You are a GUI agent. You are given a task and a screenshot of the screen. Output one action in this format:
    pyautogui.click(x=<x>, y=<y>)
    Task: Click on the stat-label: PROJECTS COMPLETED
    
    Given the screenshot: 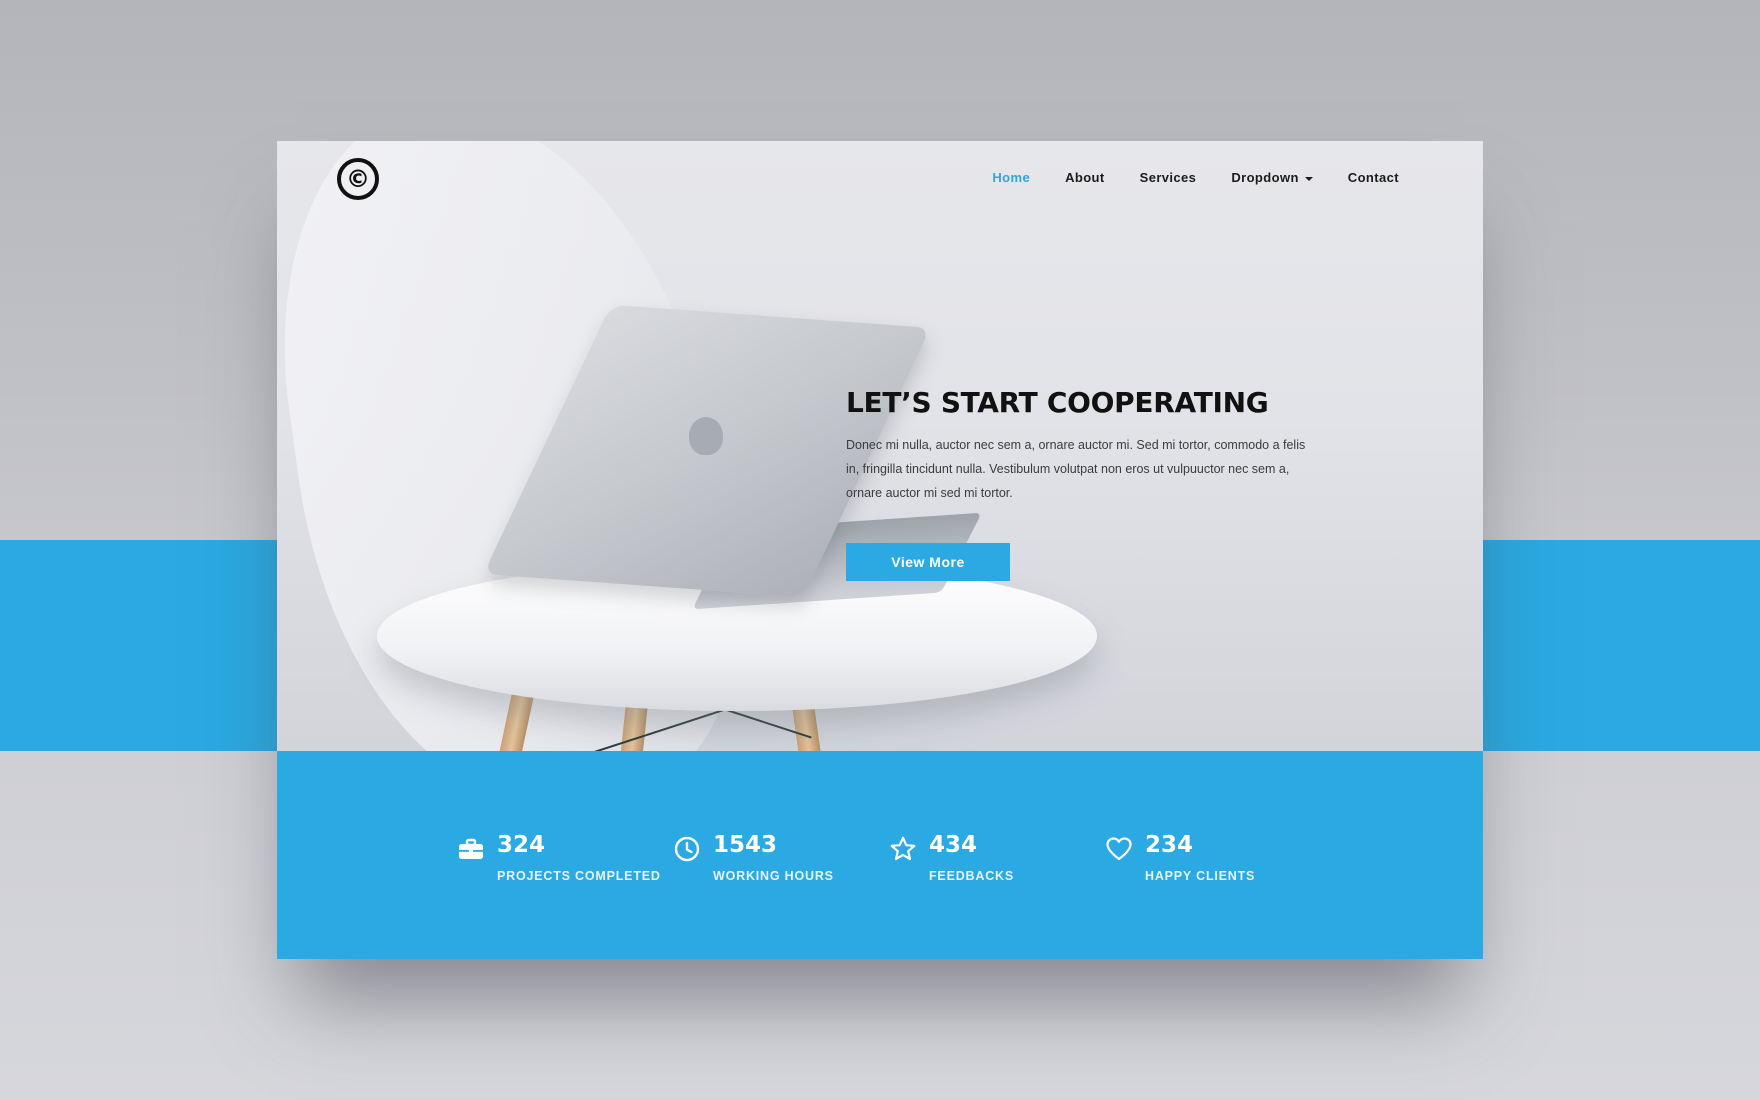 What is the action you would take?
    pyautogui.click(x=579, y=876)
    